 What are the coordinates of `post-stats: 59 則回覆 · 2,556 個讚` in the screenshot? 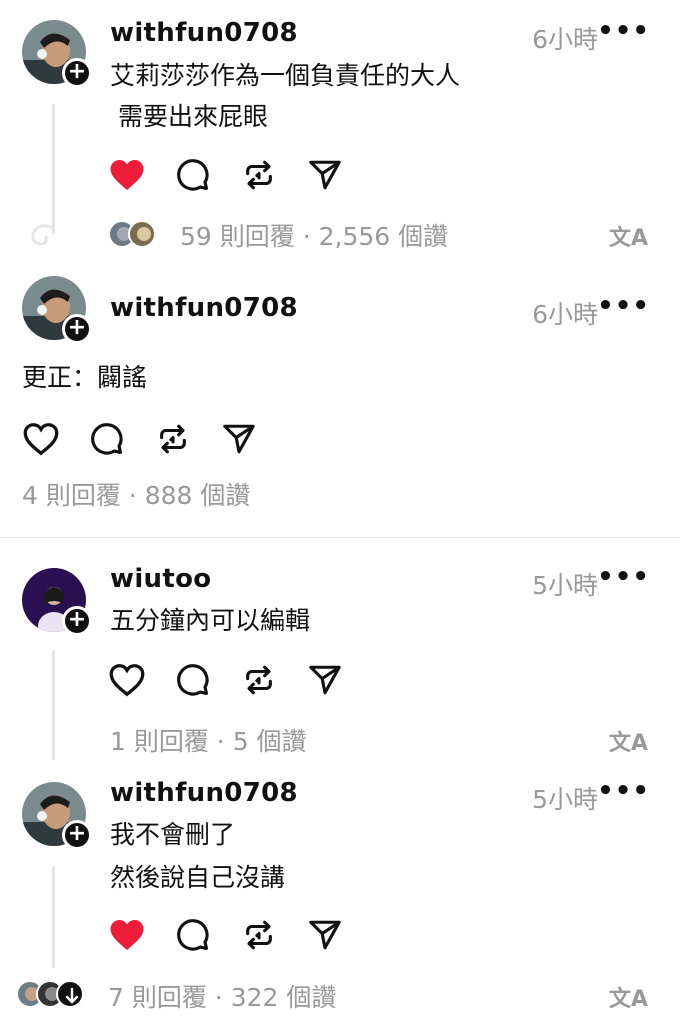 It's located at (314, 235).